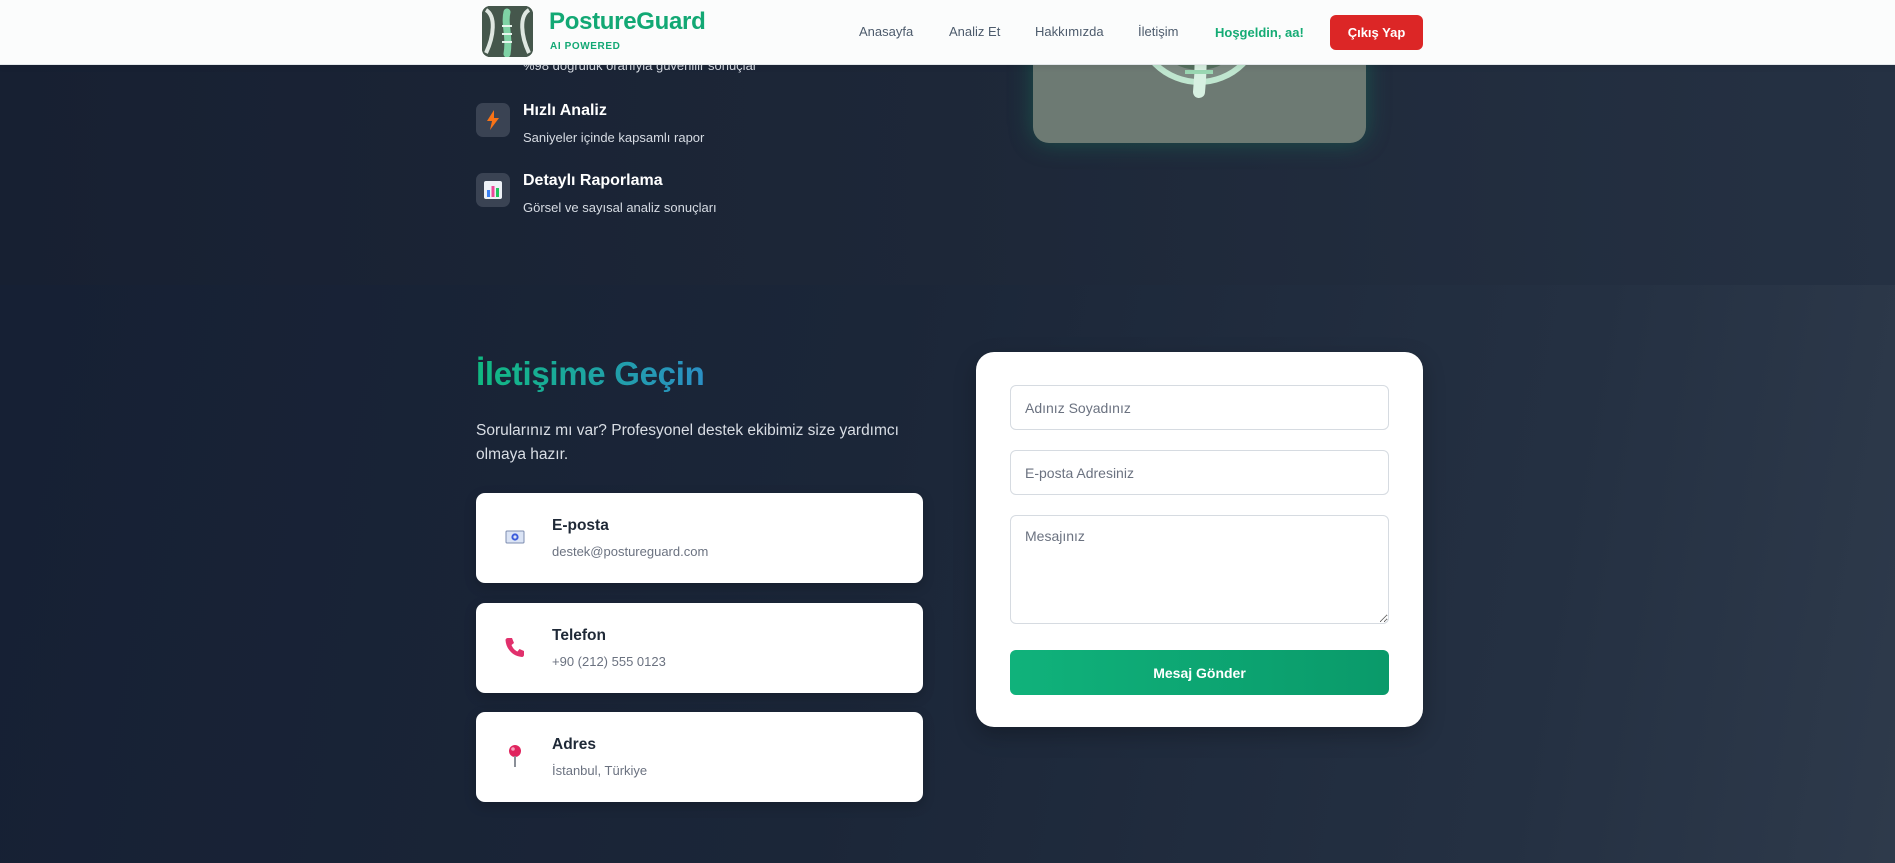  Describe the element at coordinates (1199, 672) in the screenshot. I see `send-message-button: Mesaj Gönder` at that location.